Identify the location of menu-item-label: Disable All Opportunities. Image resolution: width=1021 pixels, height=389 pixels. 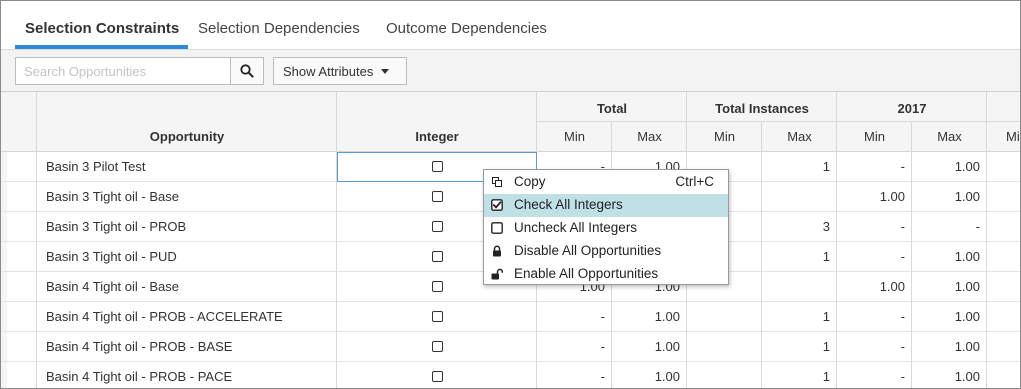
(588, 250).